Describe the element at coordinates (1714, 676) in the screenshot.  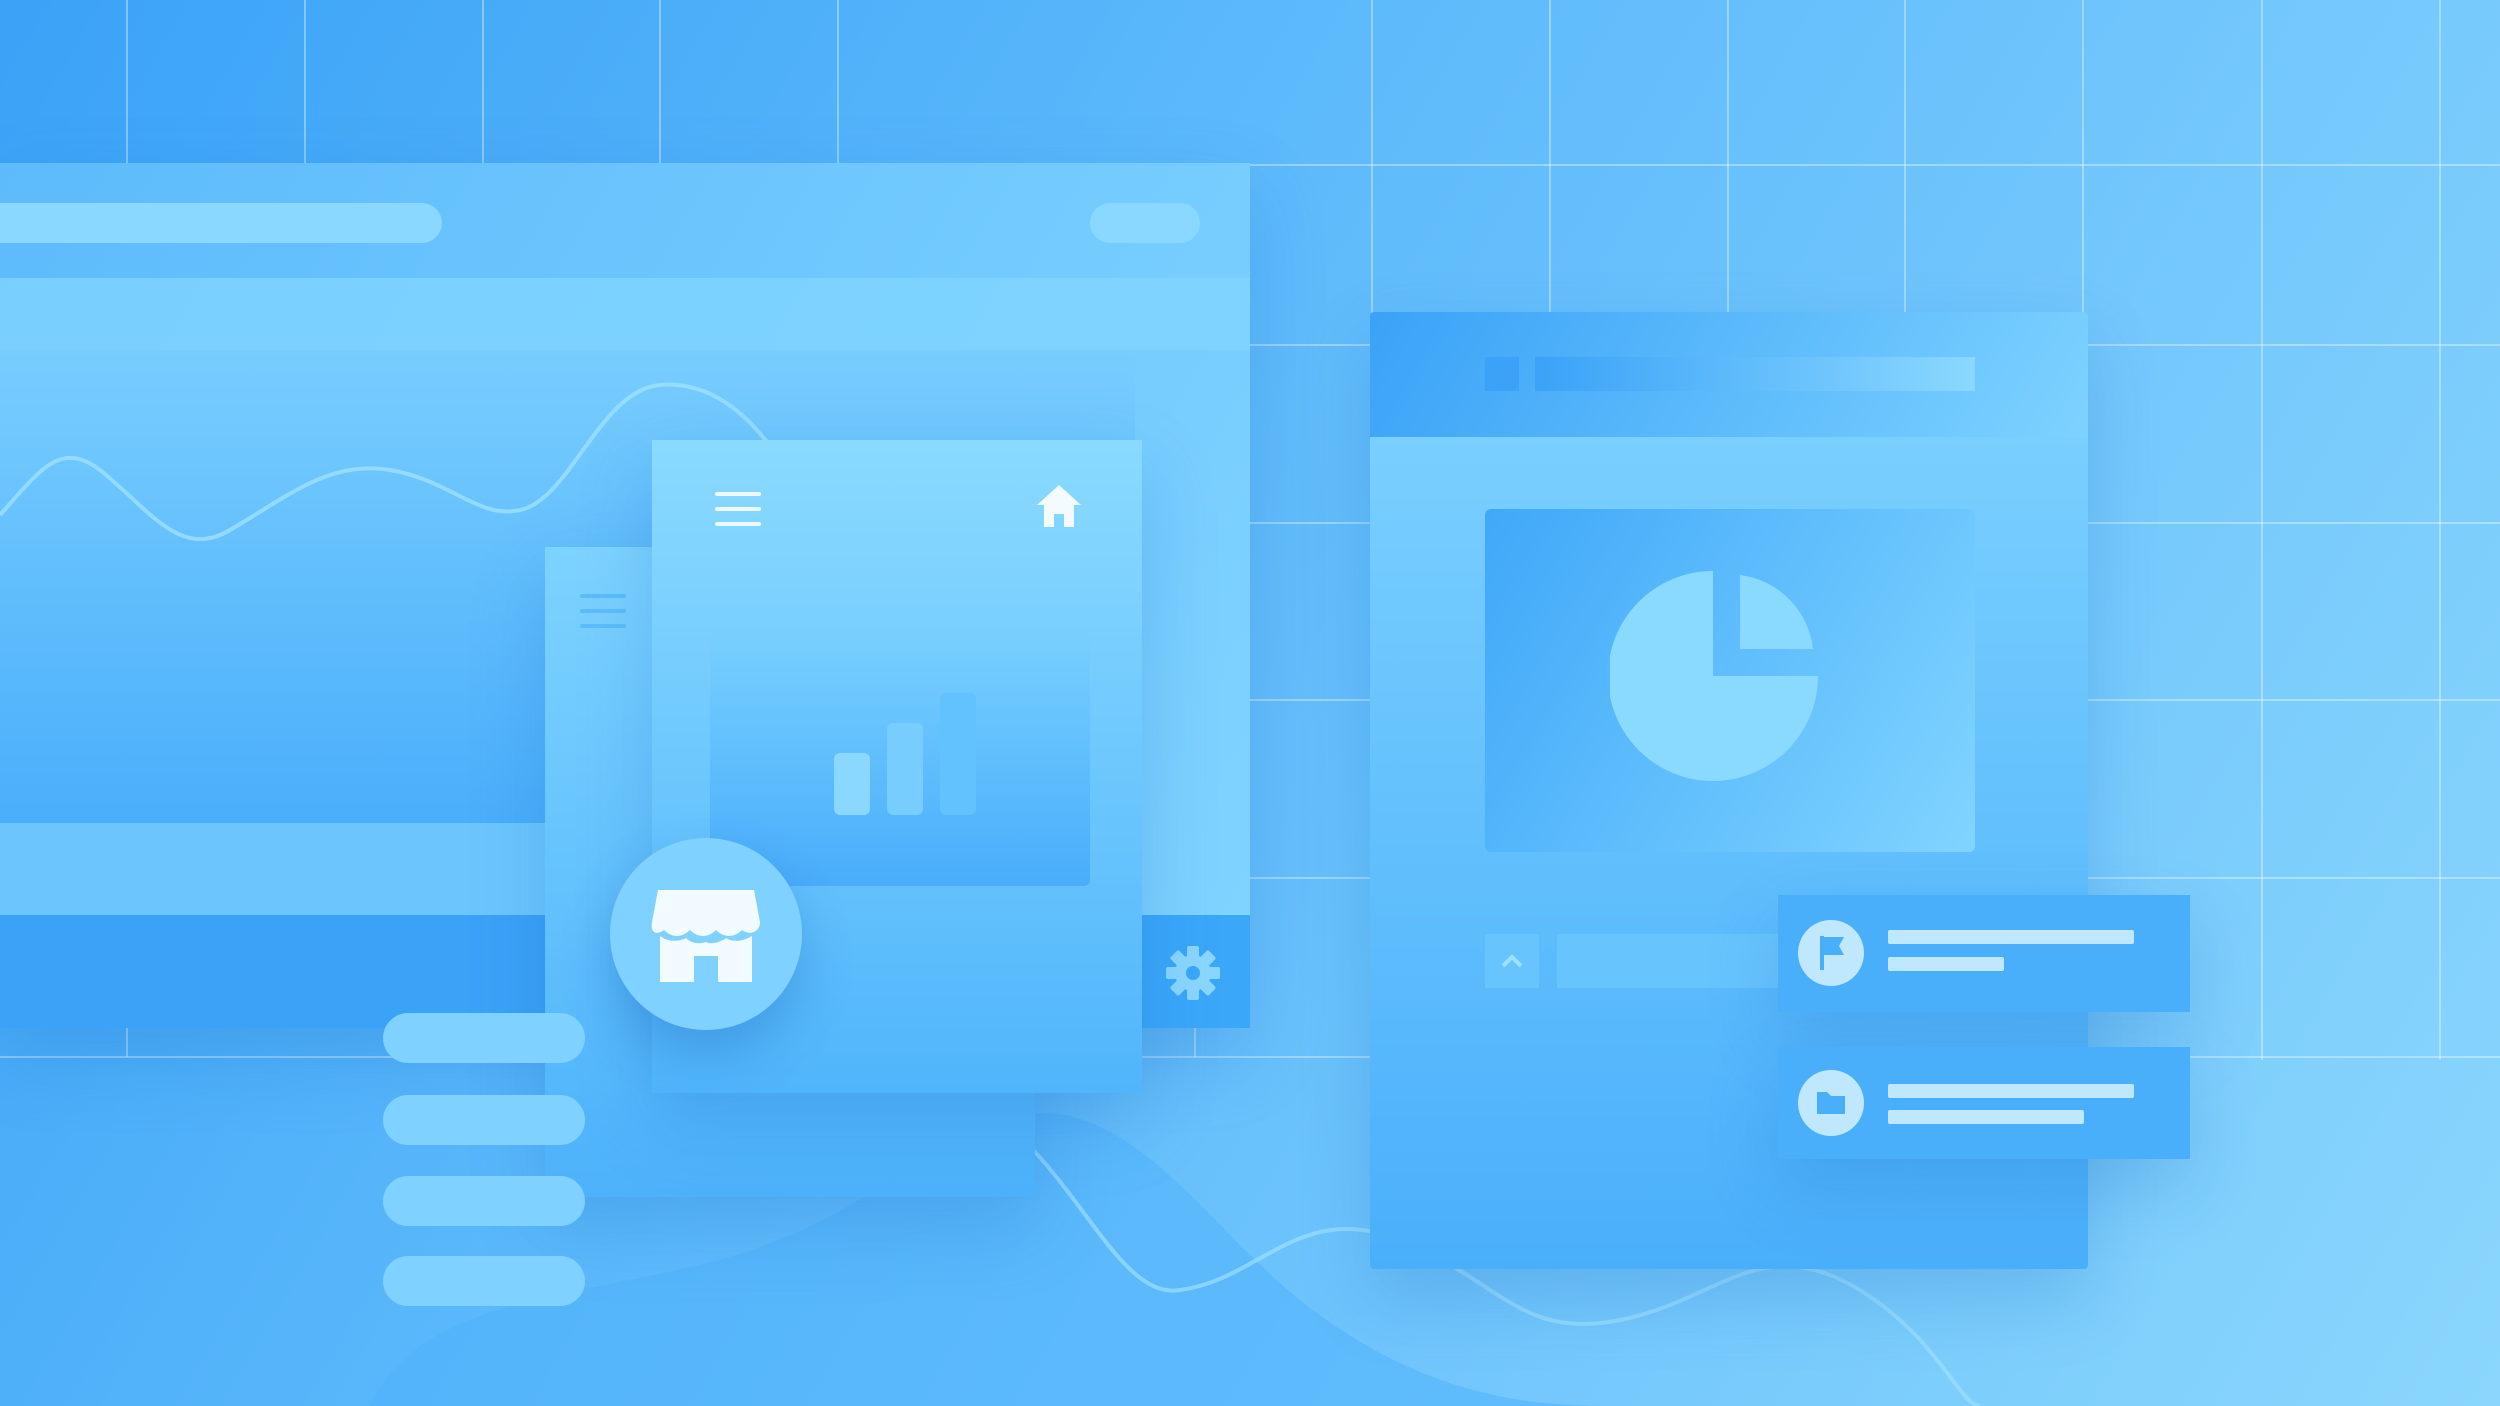
I see `pie-chart-icon` at that location.